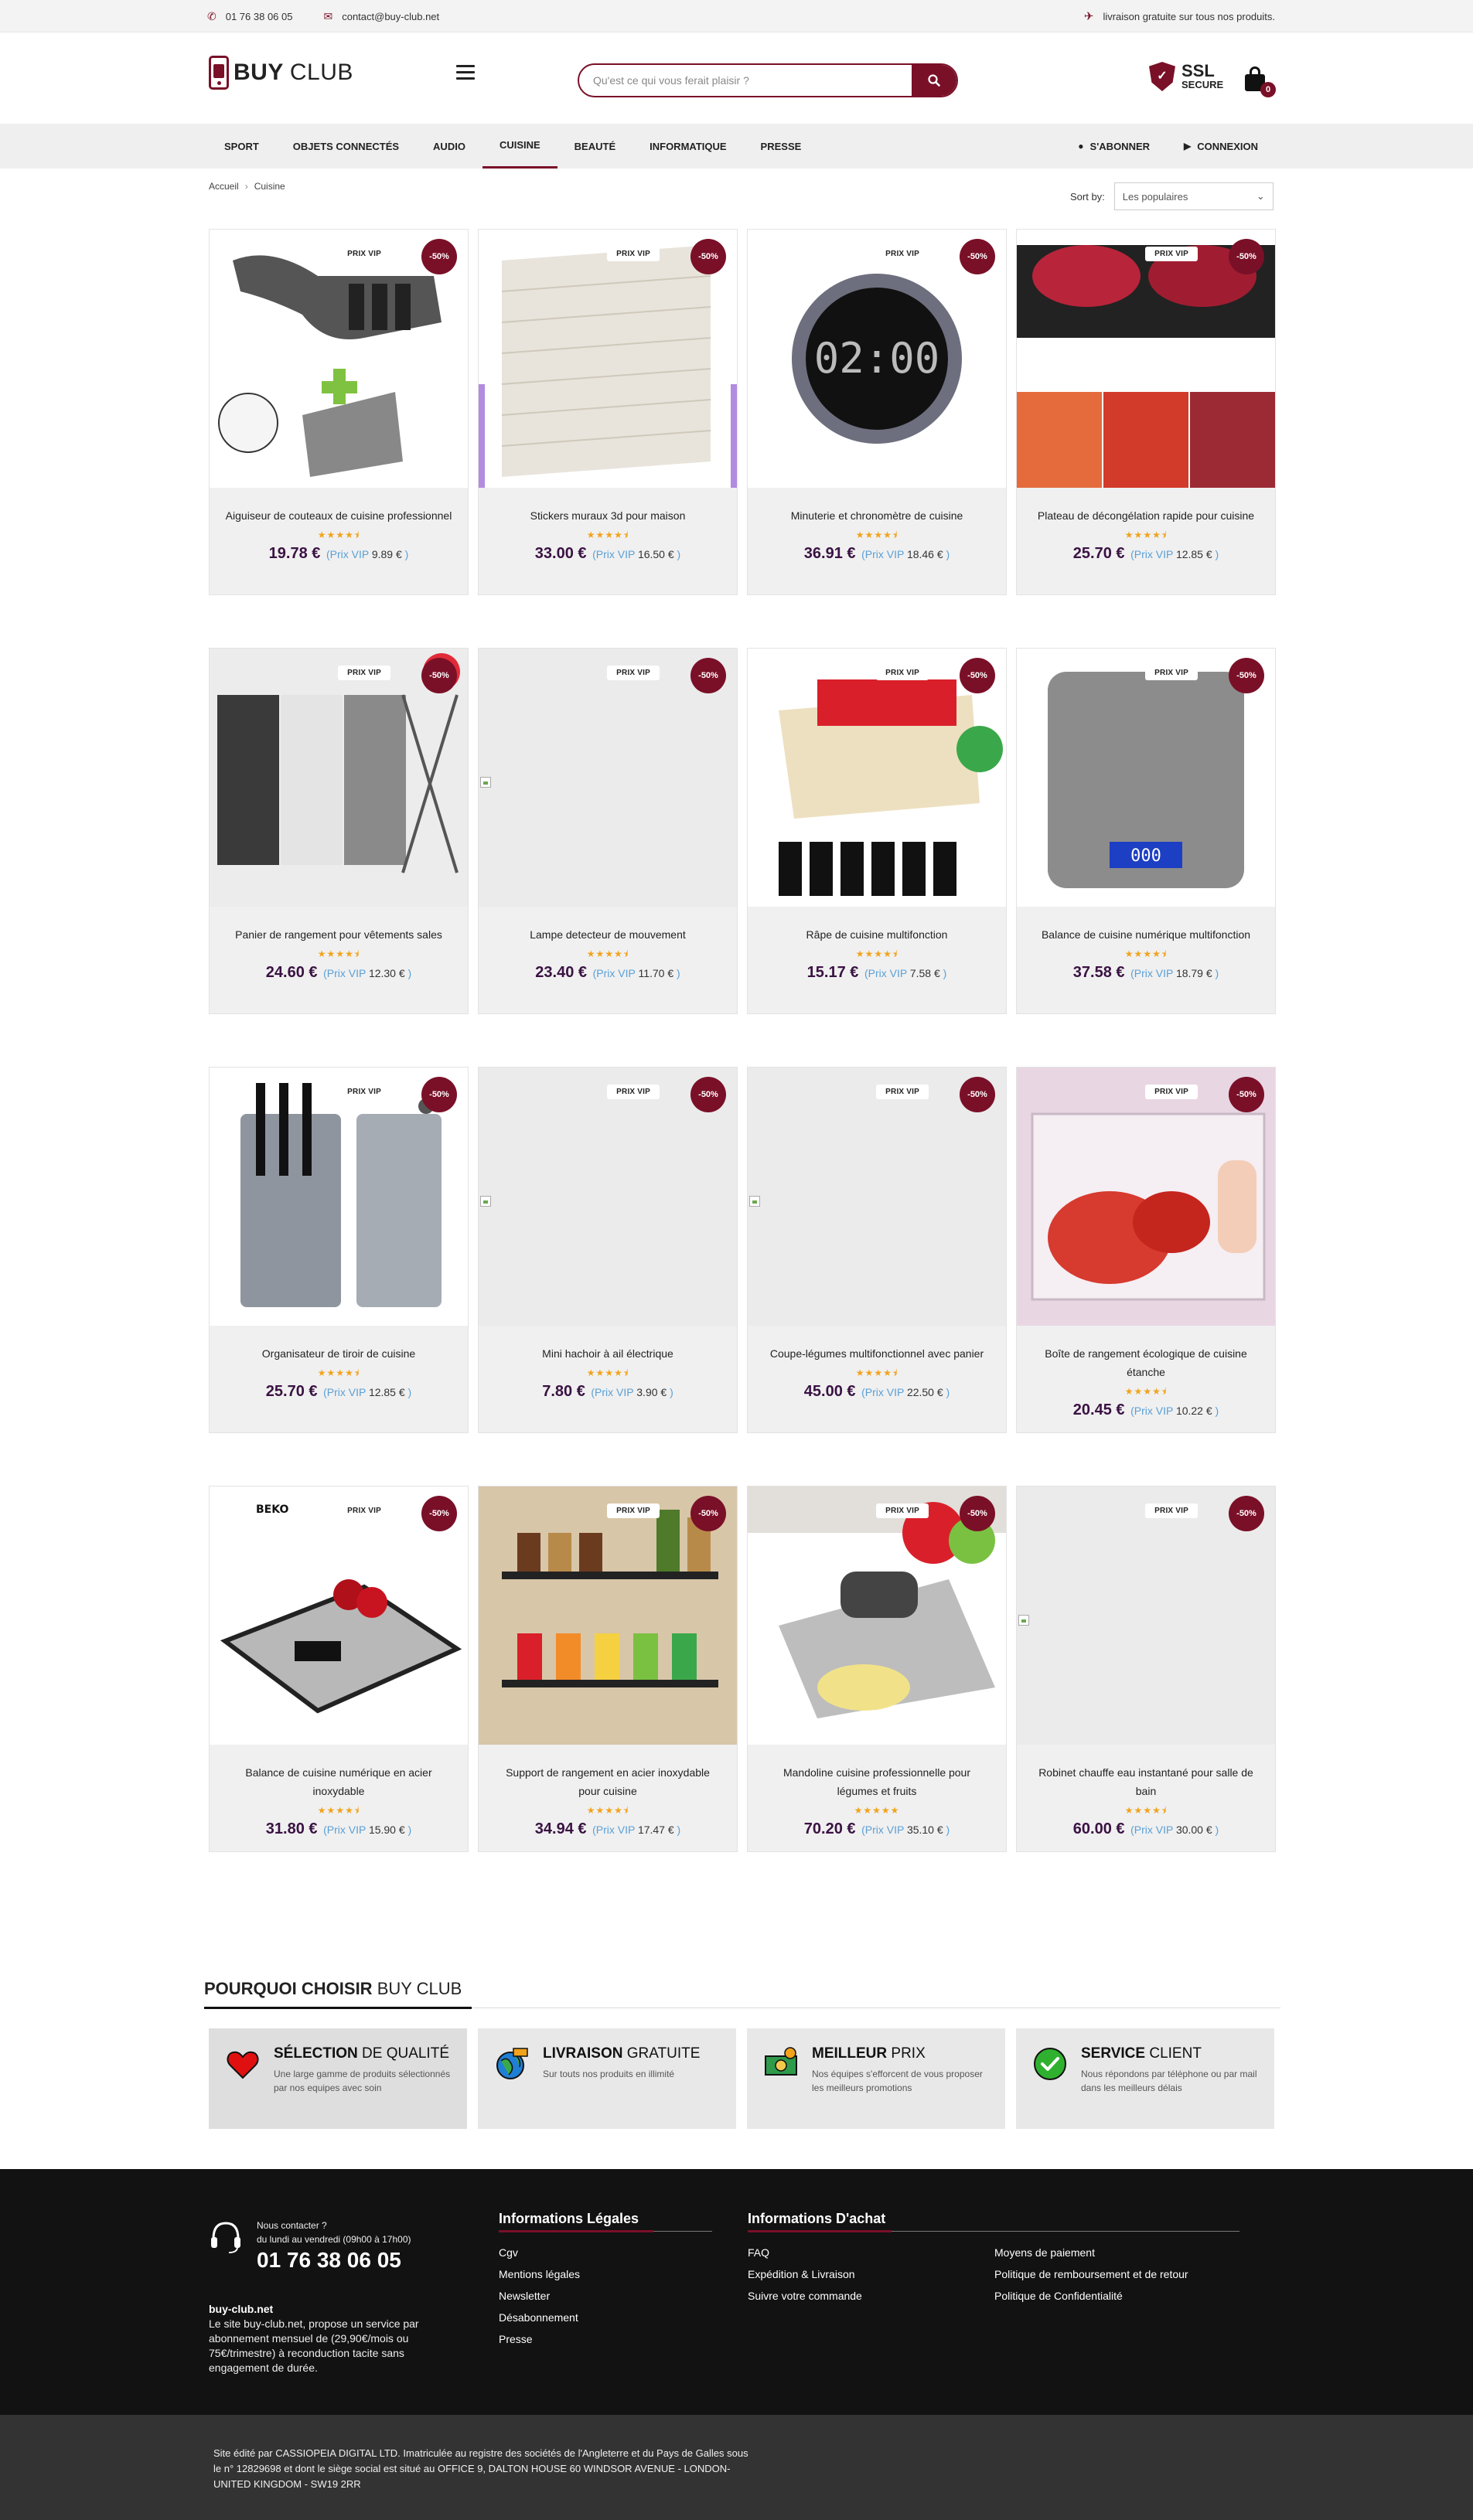  What do you see at coordinates (801, 2274) in the screenshot?
I see `footer-link-expedition: Expédition & Livraison` at bounding box center [801, 2274].